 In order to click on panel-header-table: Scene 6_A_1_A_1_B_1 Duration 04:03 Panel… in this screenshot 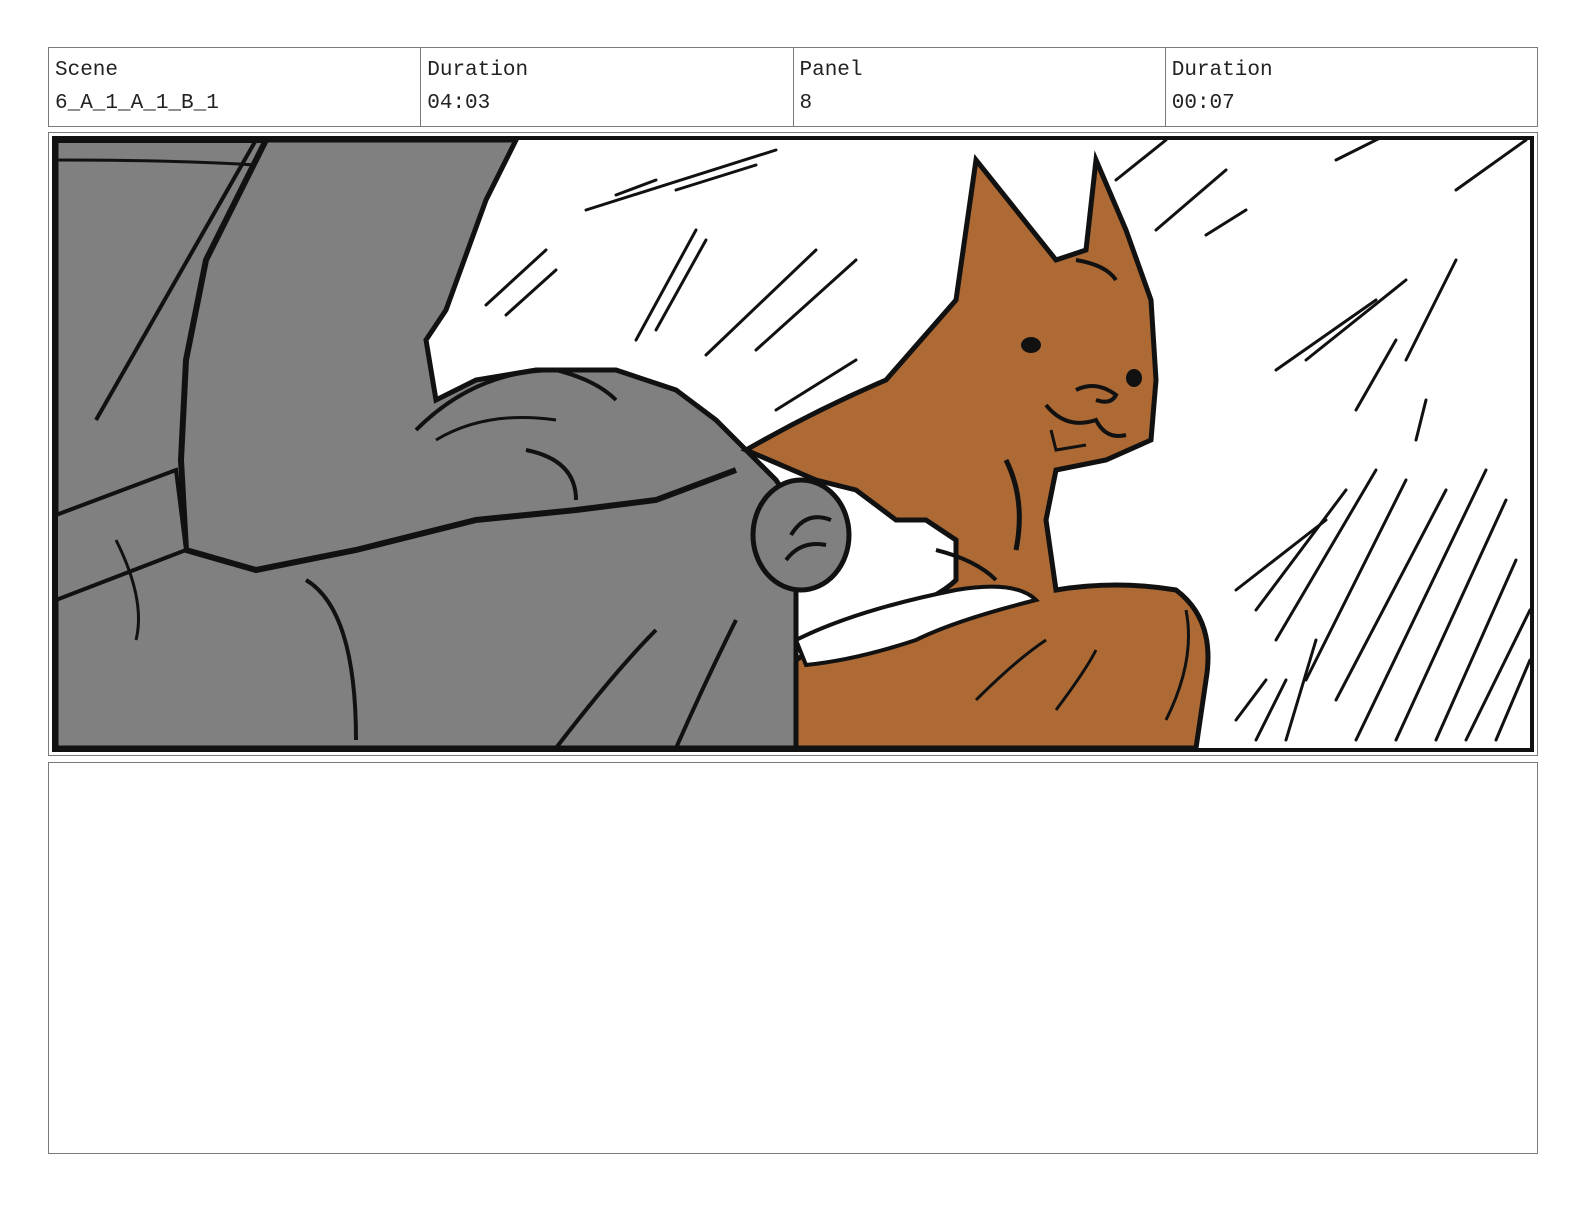, I will do `click(793, 87)`.